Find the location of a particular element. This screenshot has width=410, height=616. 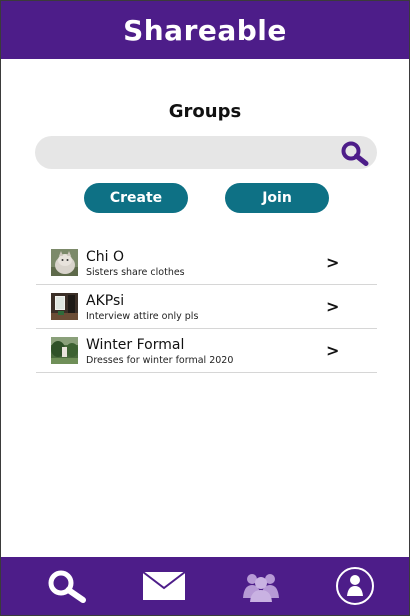

group-row-chi-o: Chi O Sisters share clothes > is located at coordinates (206, 263).